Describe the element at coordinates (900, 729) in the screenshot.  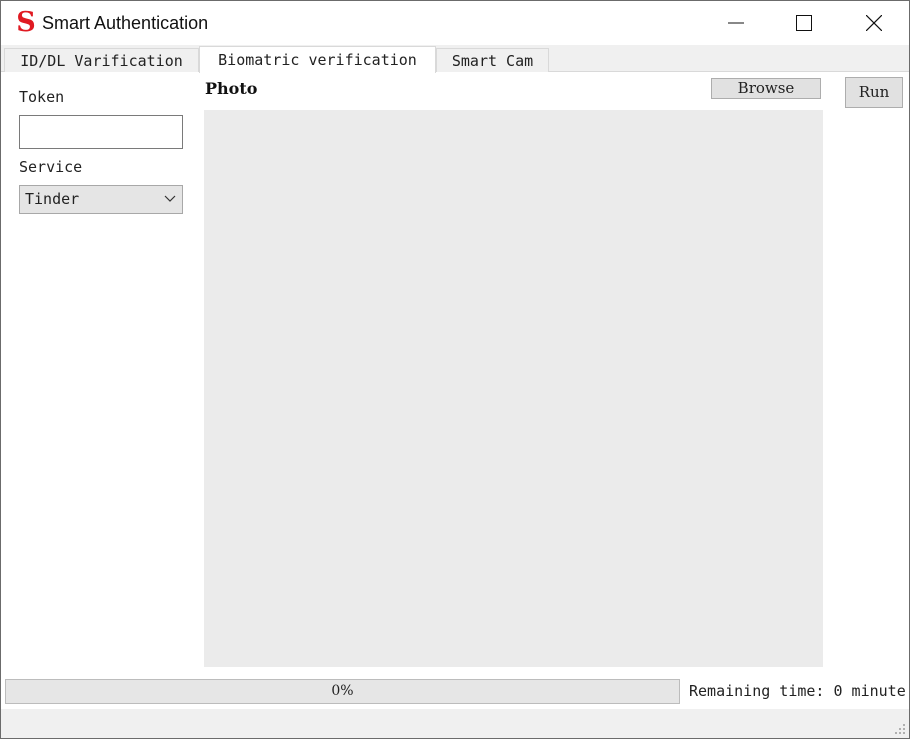
I see `resize-grip-icon` at that location.